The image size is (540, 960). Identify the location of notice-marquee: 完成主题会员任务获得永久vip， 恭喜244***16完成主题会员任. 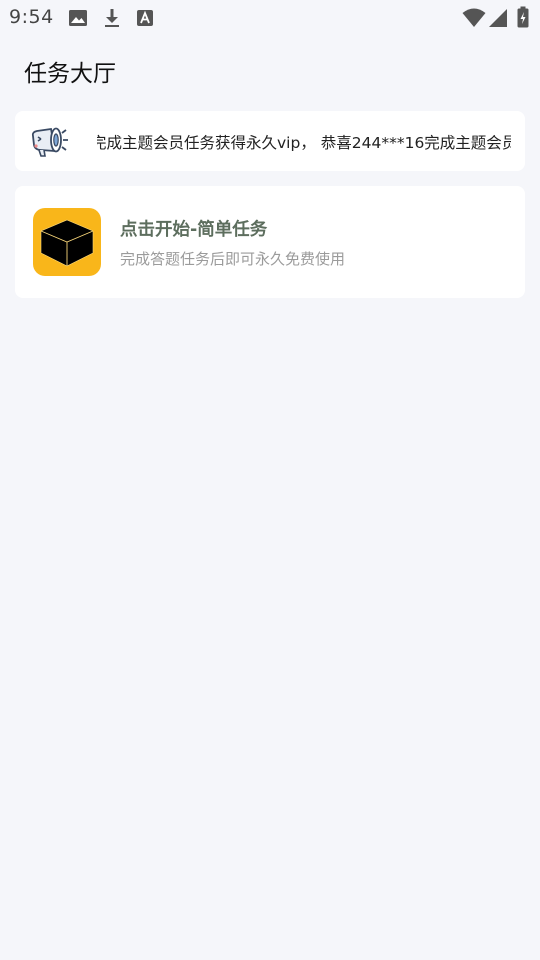
(304, 141).